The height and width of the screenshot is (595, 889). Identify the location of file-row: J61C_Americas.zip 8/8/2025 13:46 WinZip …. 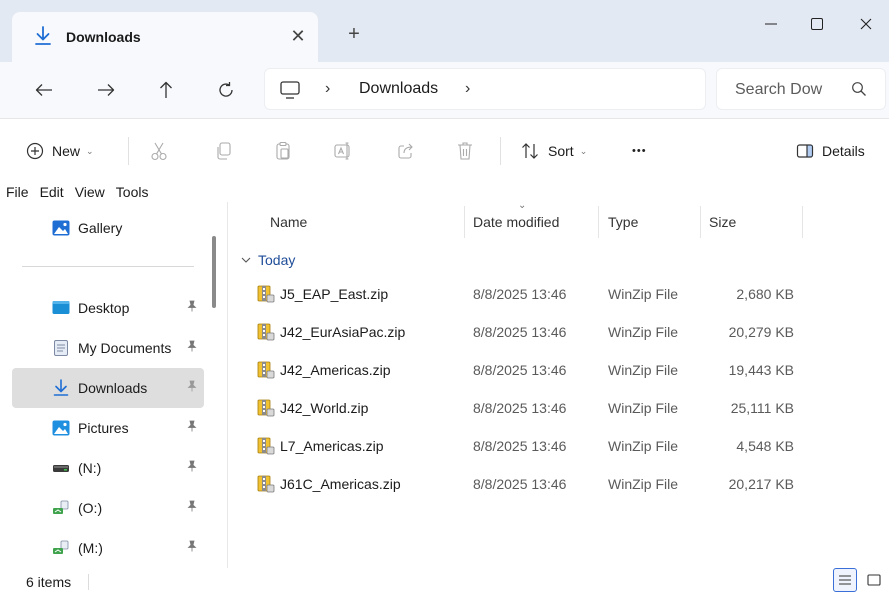
(558, 485).